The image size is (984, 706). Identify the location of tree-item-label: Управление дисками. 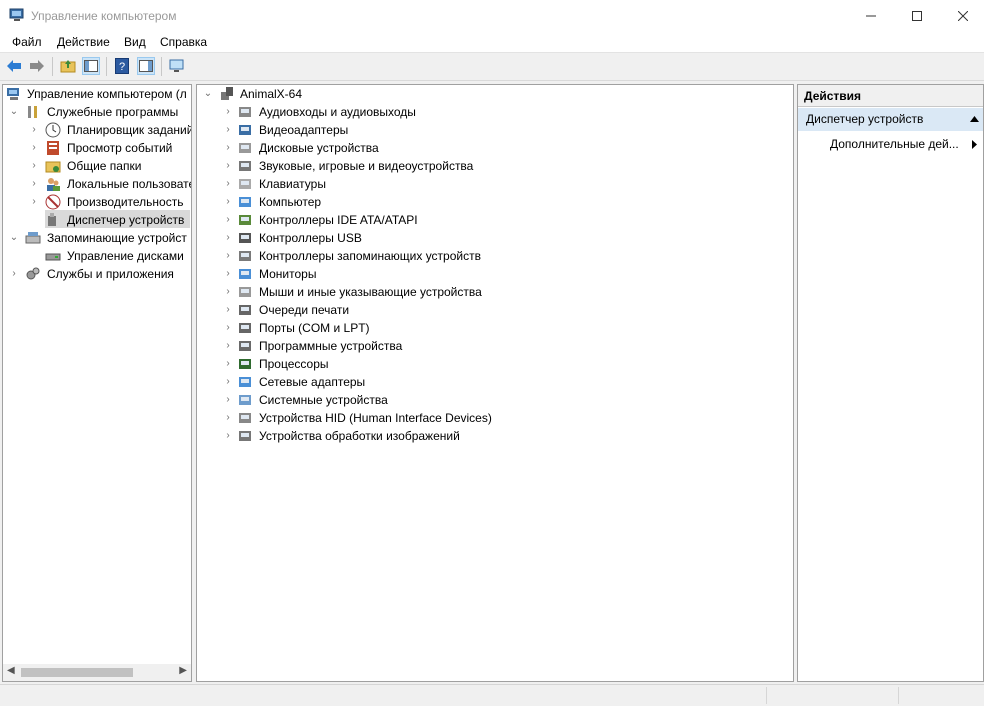
(125, 256).